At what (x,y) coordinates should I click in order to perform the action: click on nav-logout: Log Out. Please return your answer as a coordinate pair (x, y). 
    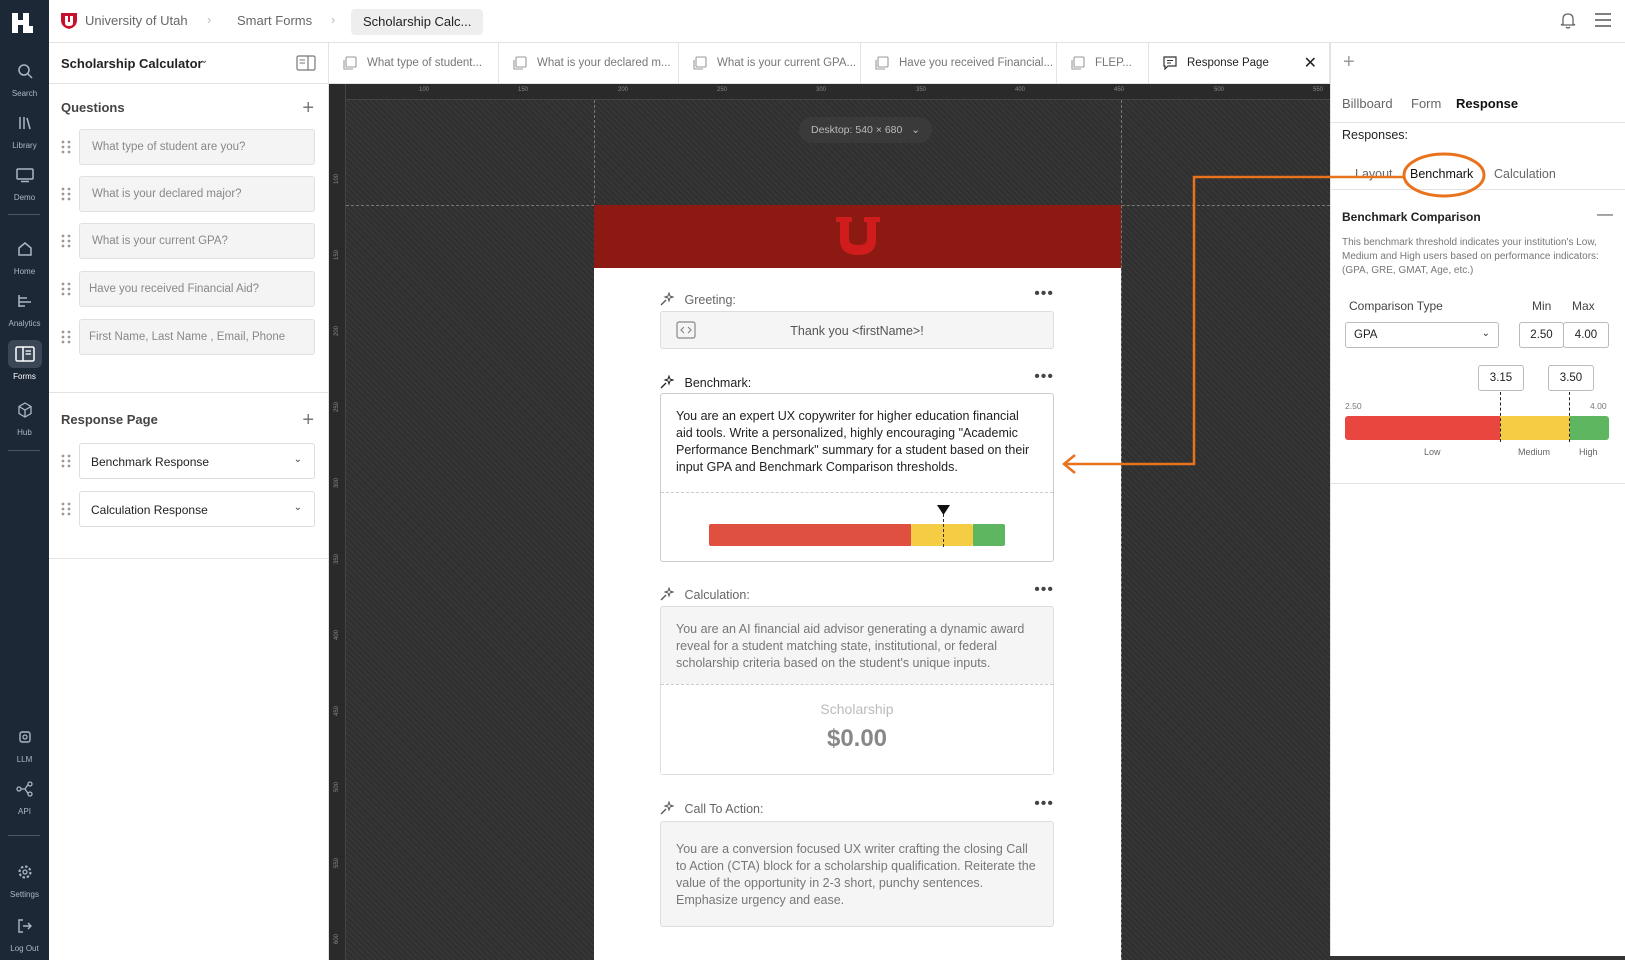
    Looking at the image, I should click on (24, 932).